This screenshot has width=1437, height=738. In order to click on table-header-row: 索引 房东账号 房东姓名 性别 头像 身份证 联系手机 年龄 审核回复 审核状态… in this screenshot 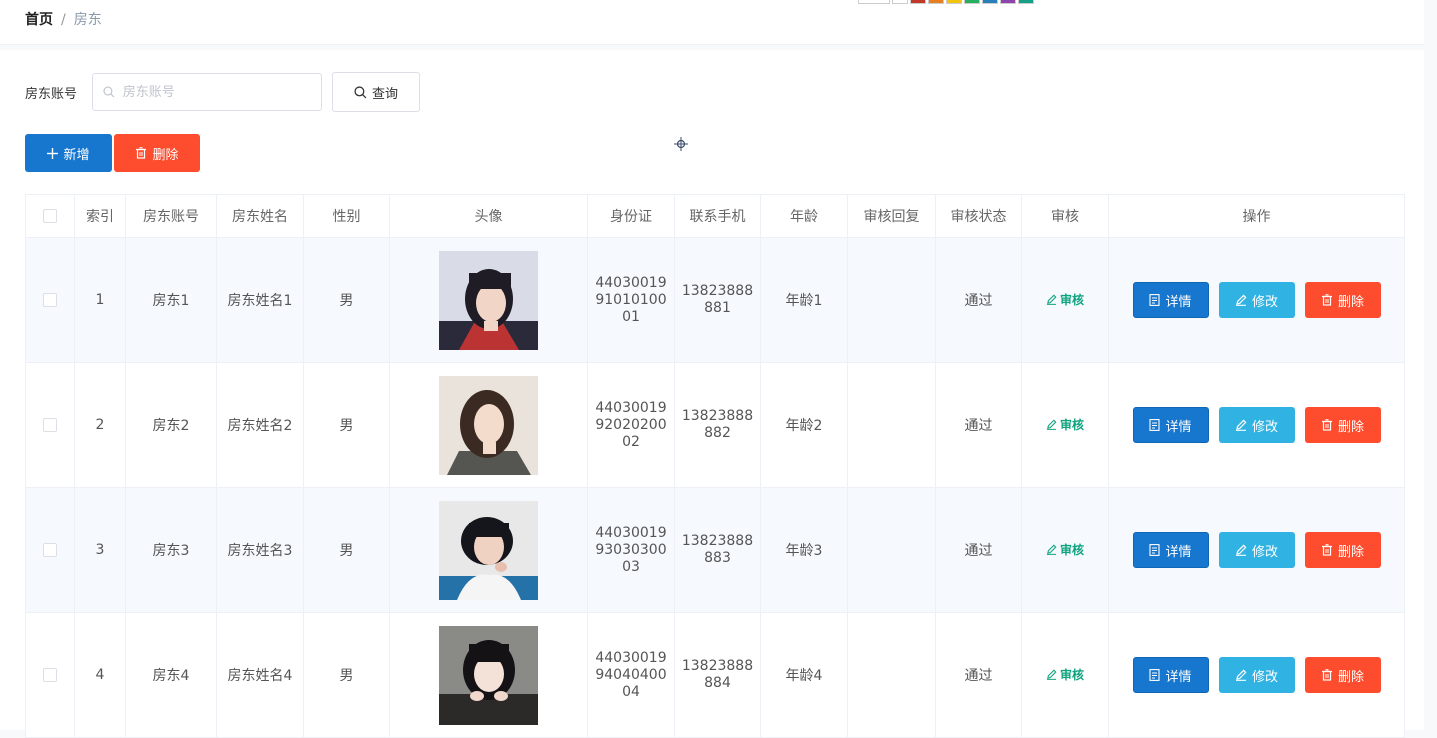, I will do `click(715, 216)`.